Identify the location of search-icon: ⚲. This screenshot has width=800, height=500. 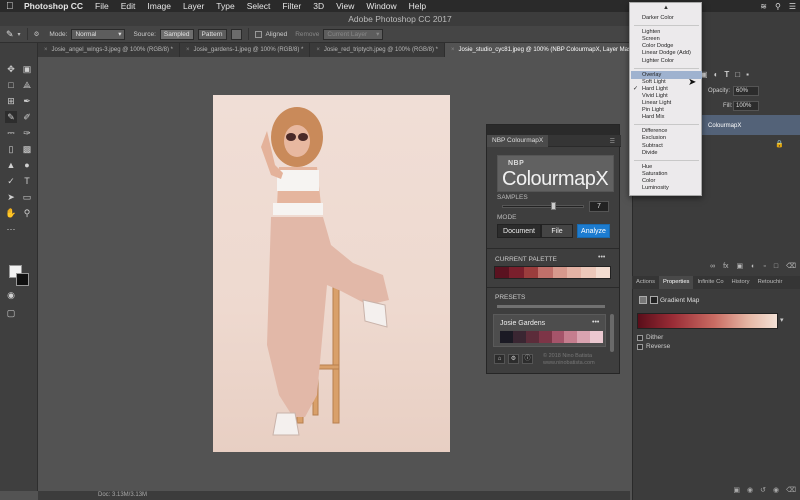
(778, 6).